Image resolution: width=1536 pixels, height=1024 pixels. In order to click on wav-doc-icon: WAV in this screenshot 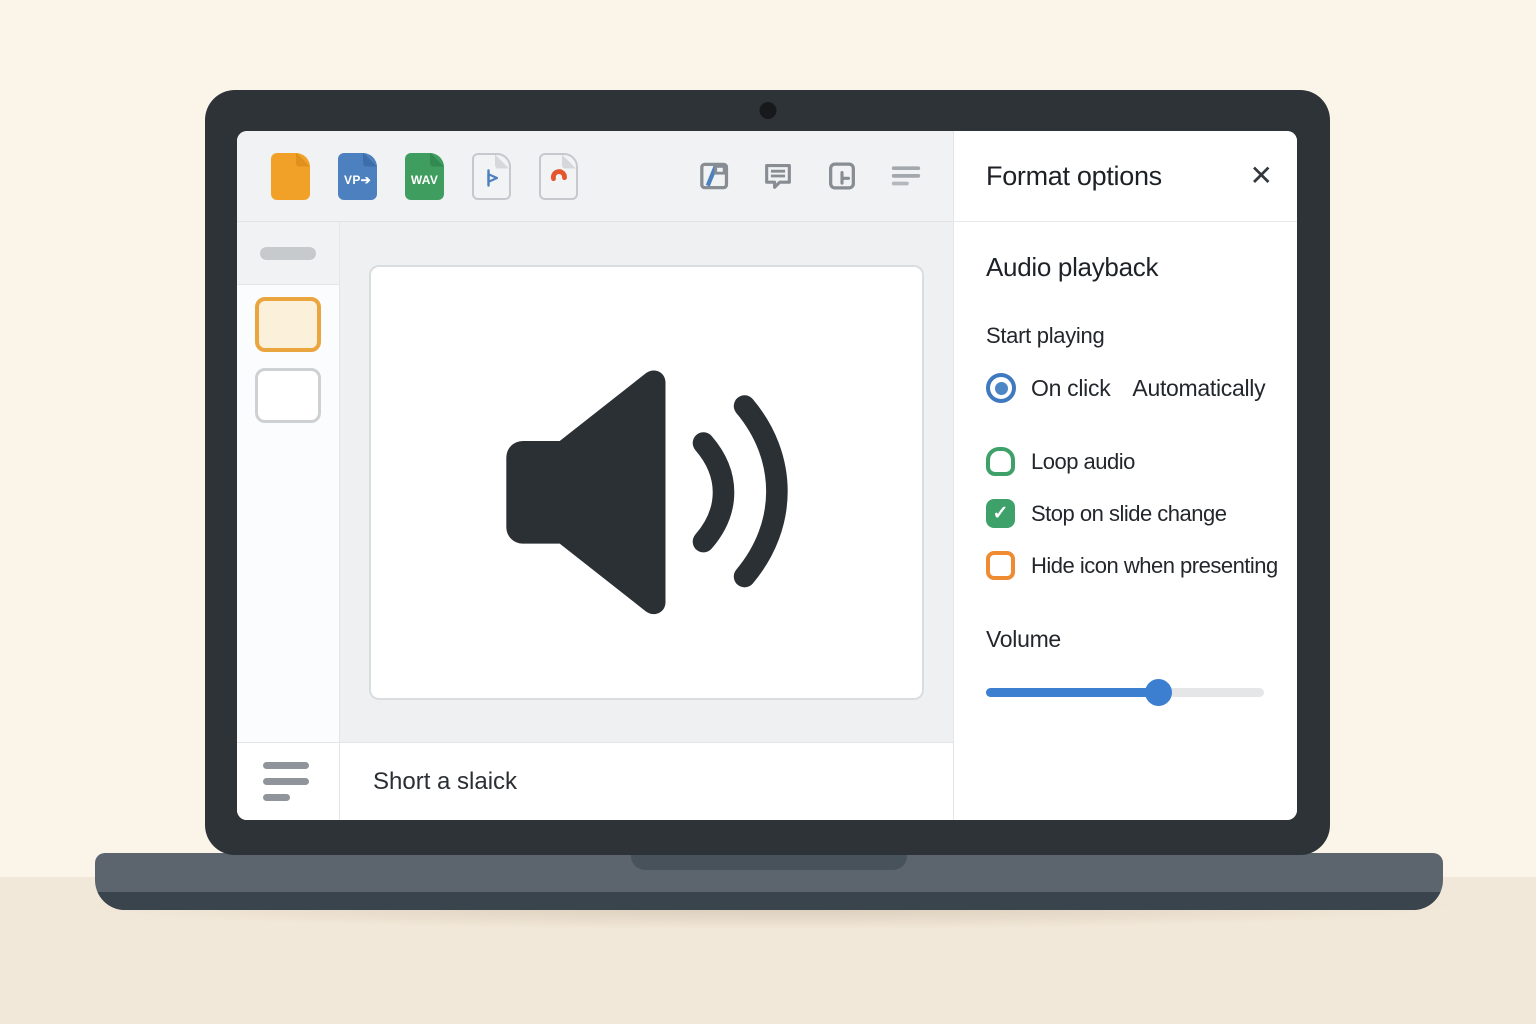, I will do `click(424, 176)`.